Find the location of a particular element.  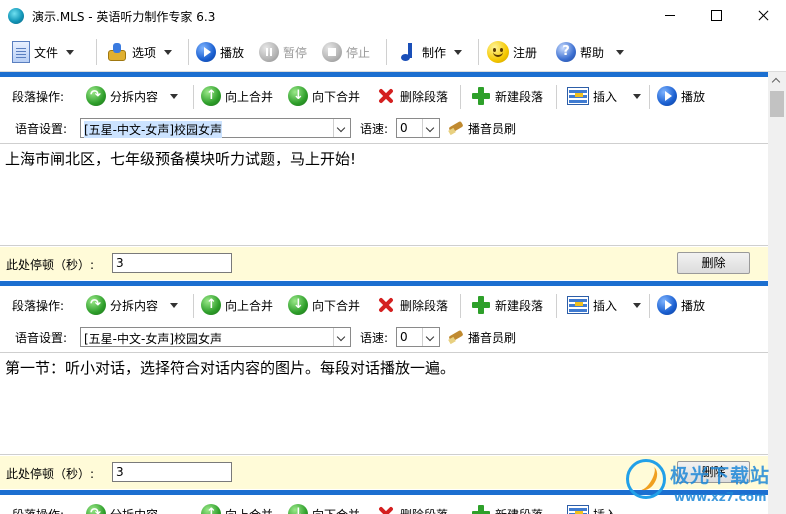

register-button: 注册 is located at coordinates (512, 52).